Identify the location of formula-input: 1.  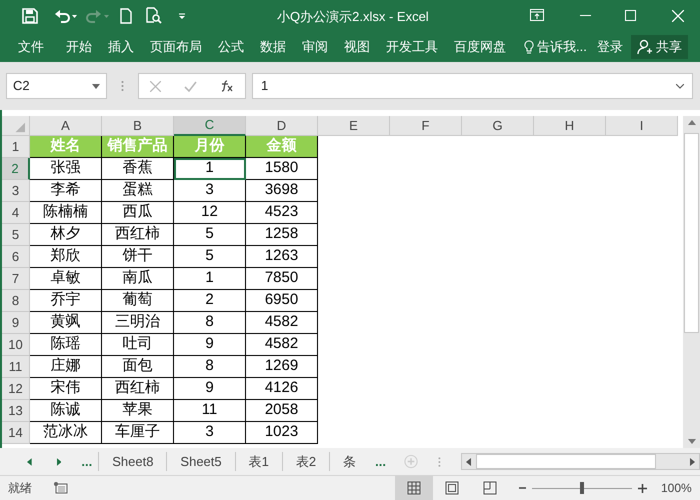
(472, 86).